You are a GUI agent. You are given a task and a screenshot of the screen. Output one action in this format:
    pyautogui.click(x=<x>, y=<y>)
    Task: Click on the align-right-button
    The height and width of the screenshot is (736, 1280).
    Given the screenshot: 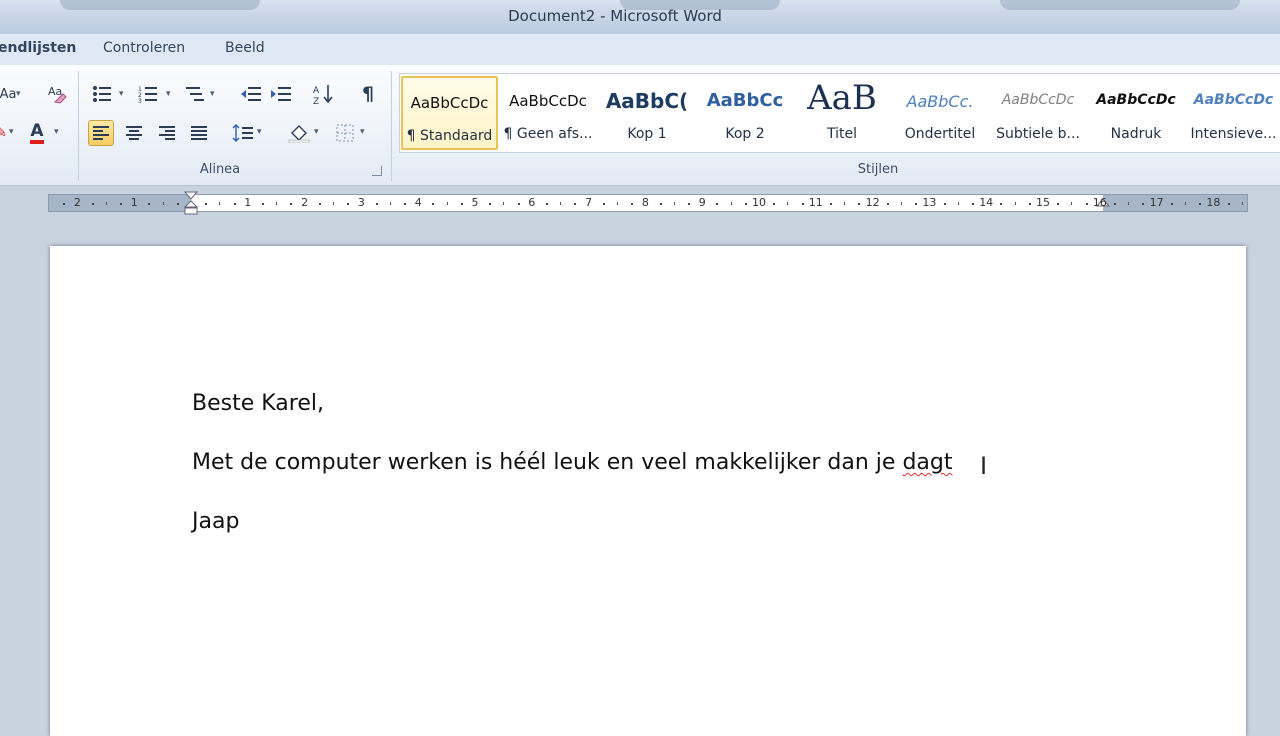 What is the action you would take?
    pyautogui.click(x=167, y=133)
    